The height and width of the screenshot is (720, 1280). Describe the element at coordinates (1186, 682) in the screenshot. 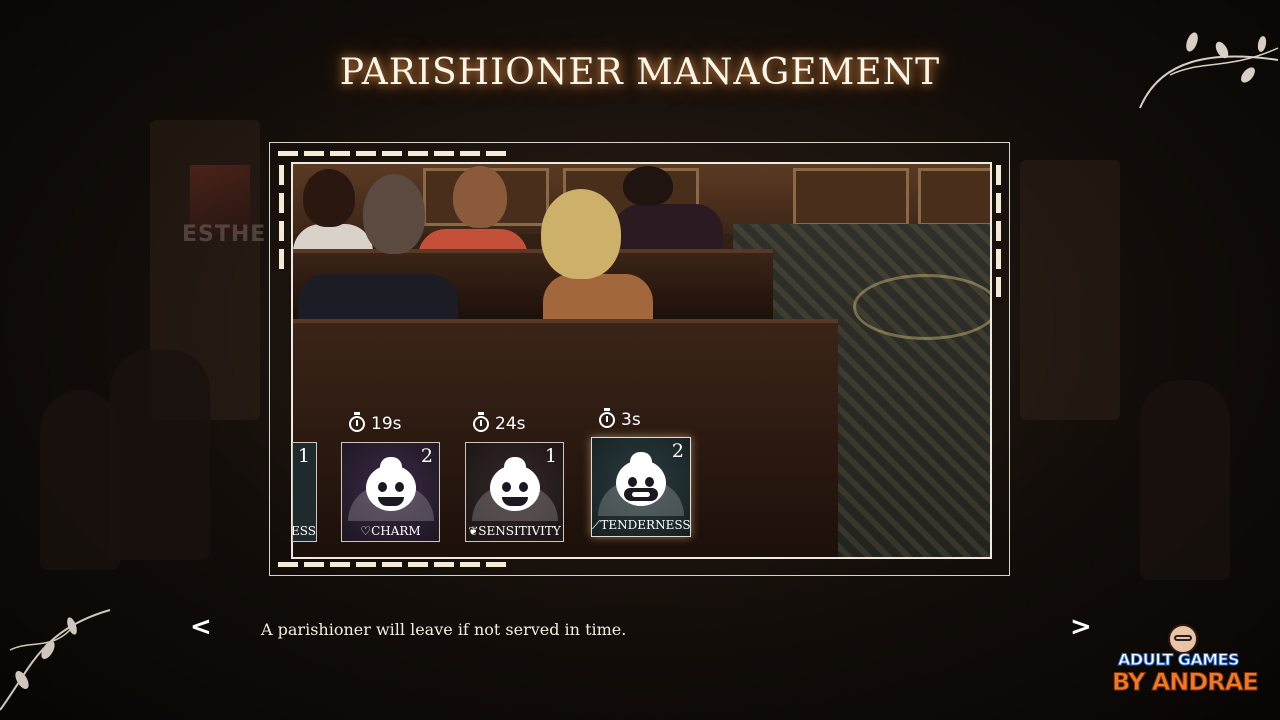

I see `watermark-line2: BY ANDRAE` at that location.